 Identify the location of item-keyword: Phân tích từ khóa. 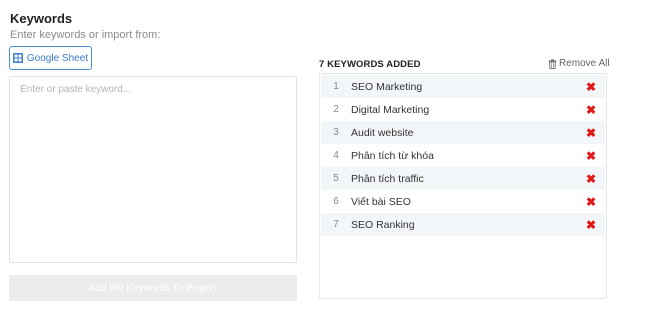
(392, 155).